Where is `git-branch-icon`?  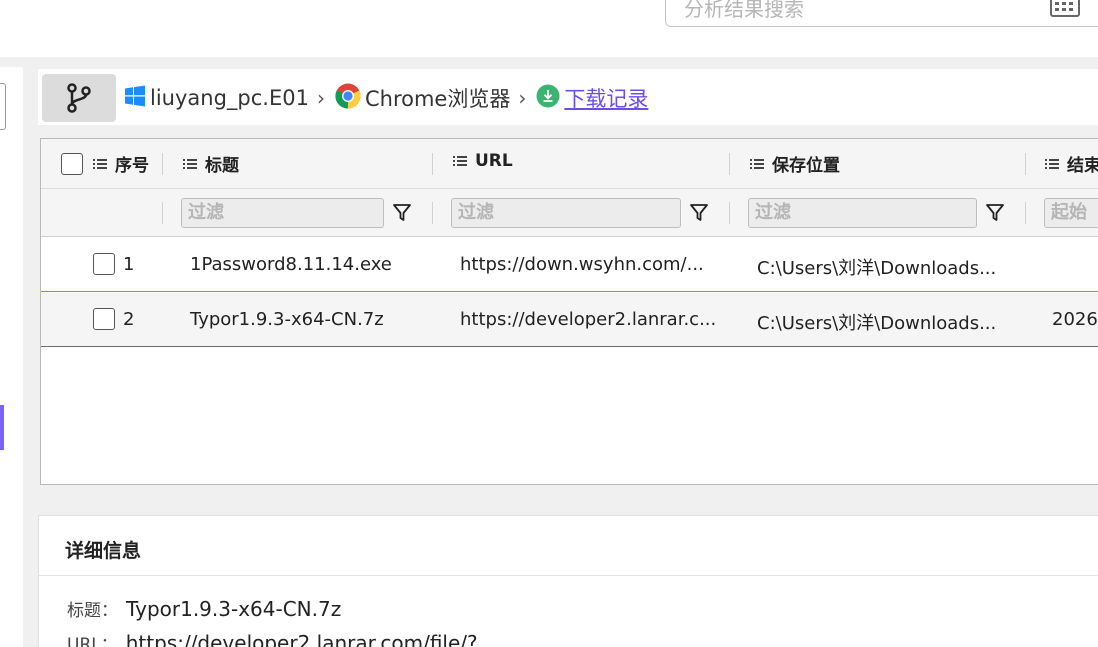 git-branch-icon is located at coordinates (79, 98).